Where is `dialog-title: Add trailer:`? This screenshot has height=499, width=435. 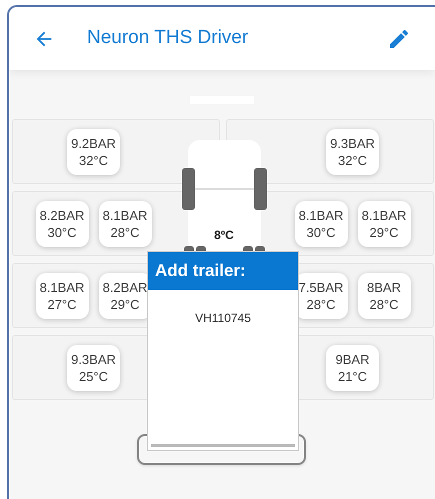
dialog-title: Add trailer: is located at coordinates (223, 271).